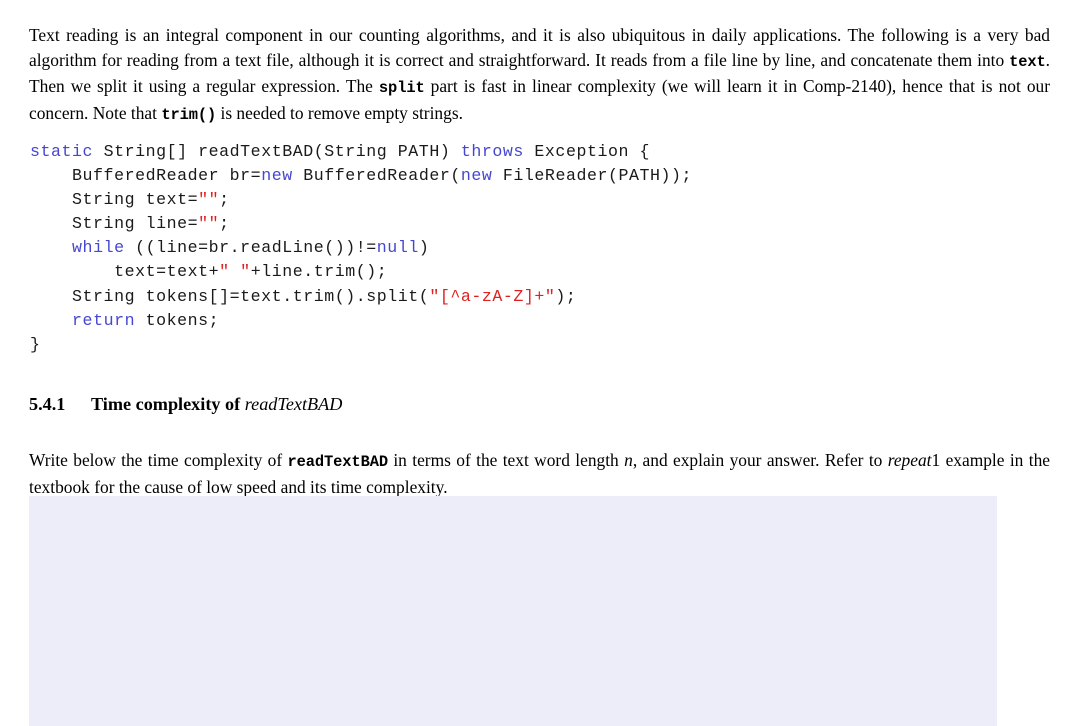 This screenshot has width=1077, height=726. Describe the element at coordinates (125, 272) in the screenshot. I see `code-token-plain: text=text+` at that location.